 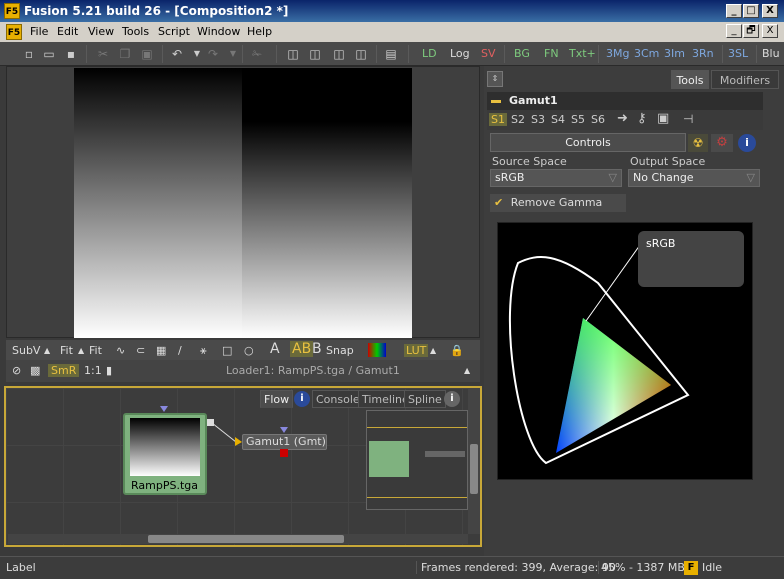 I want to click on loader-node: RampPS.tga, so click(x=165, y=454).